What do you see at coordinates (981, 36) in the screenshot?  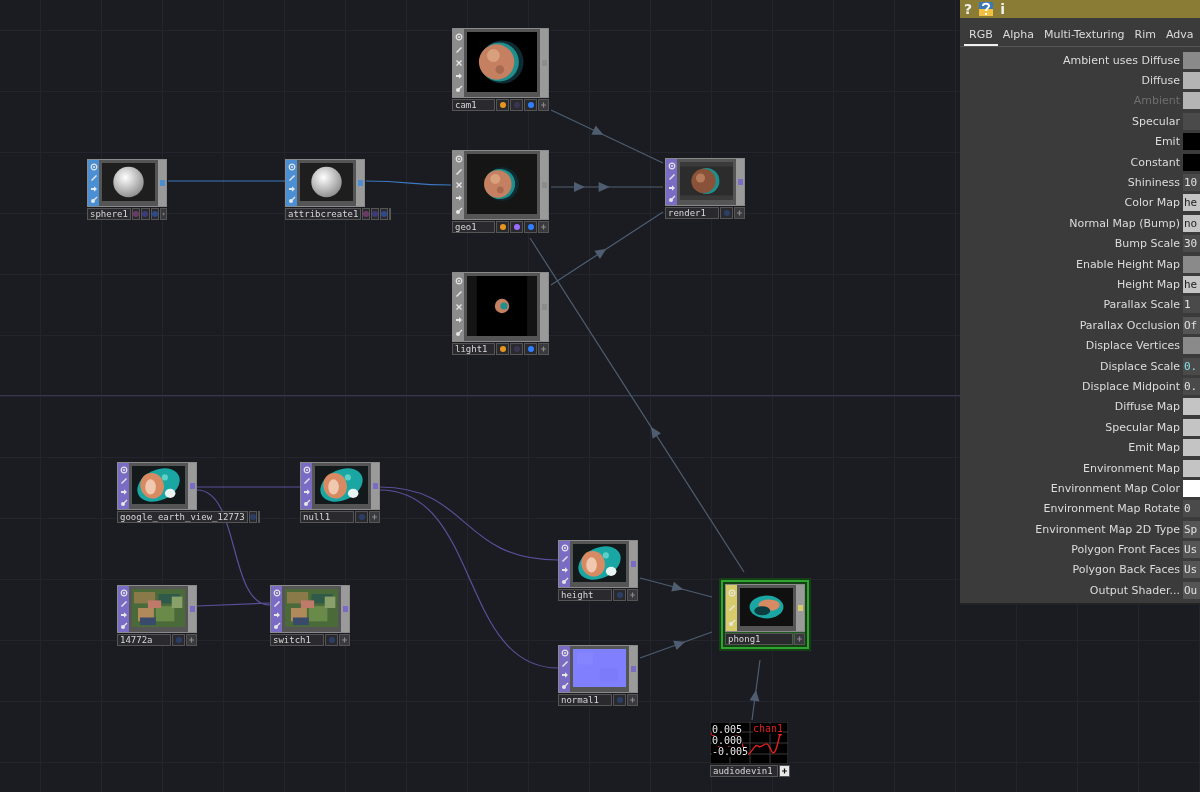 I see `tab: RGB` at bounding box center [981, 36].